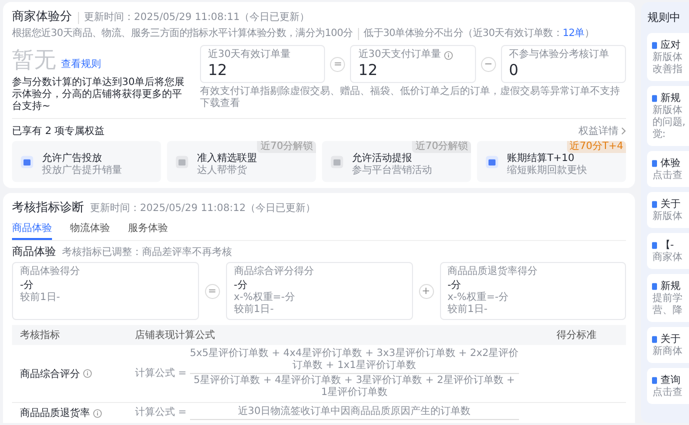 The width and height of the screenshot is (689, 425). Describe the element at coordinates (82, 171) in the screenshot. I see `benefit-description: 投放广告提升销量` at that location.